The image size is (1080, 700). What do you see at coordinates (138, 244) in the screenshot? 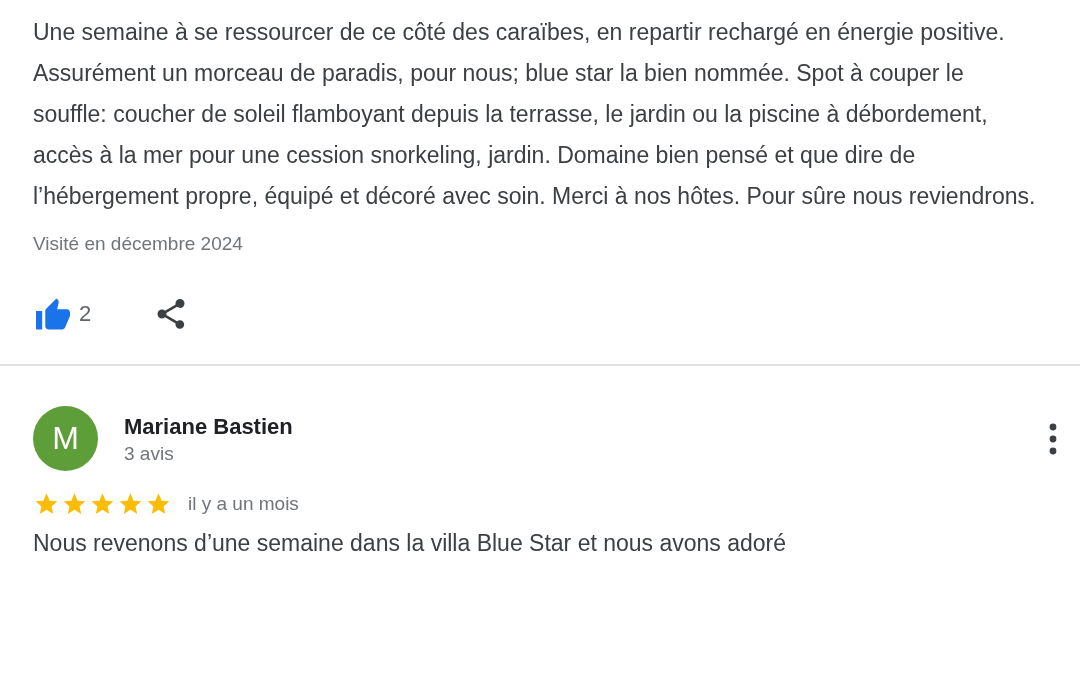
I see `visit-date: Visité en décembre 2024` at bounding box center [138, 244].